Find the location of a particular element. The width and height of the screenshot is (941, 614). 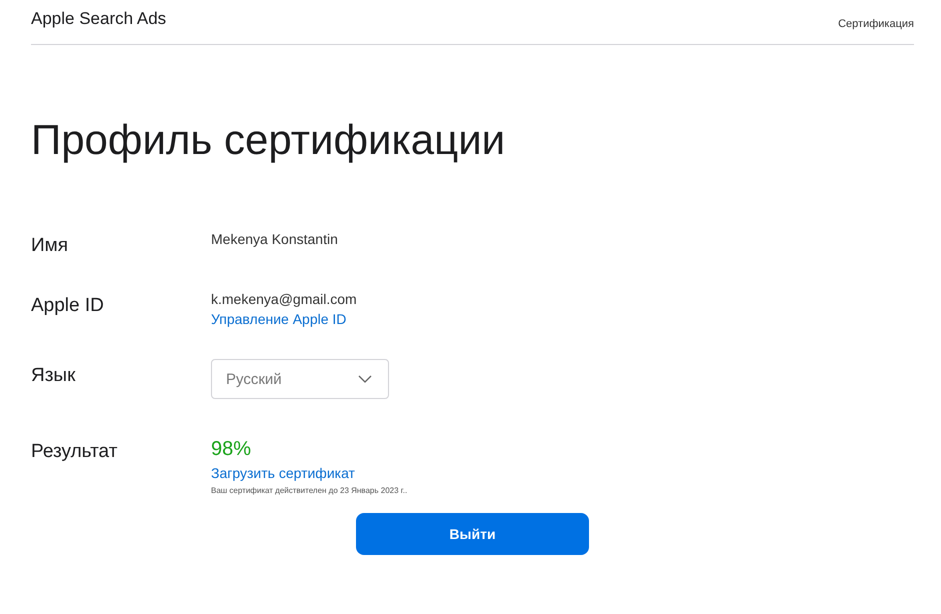

manage-link: Управление Apple ID is located at coordinates (278, 319).